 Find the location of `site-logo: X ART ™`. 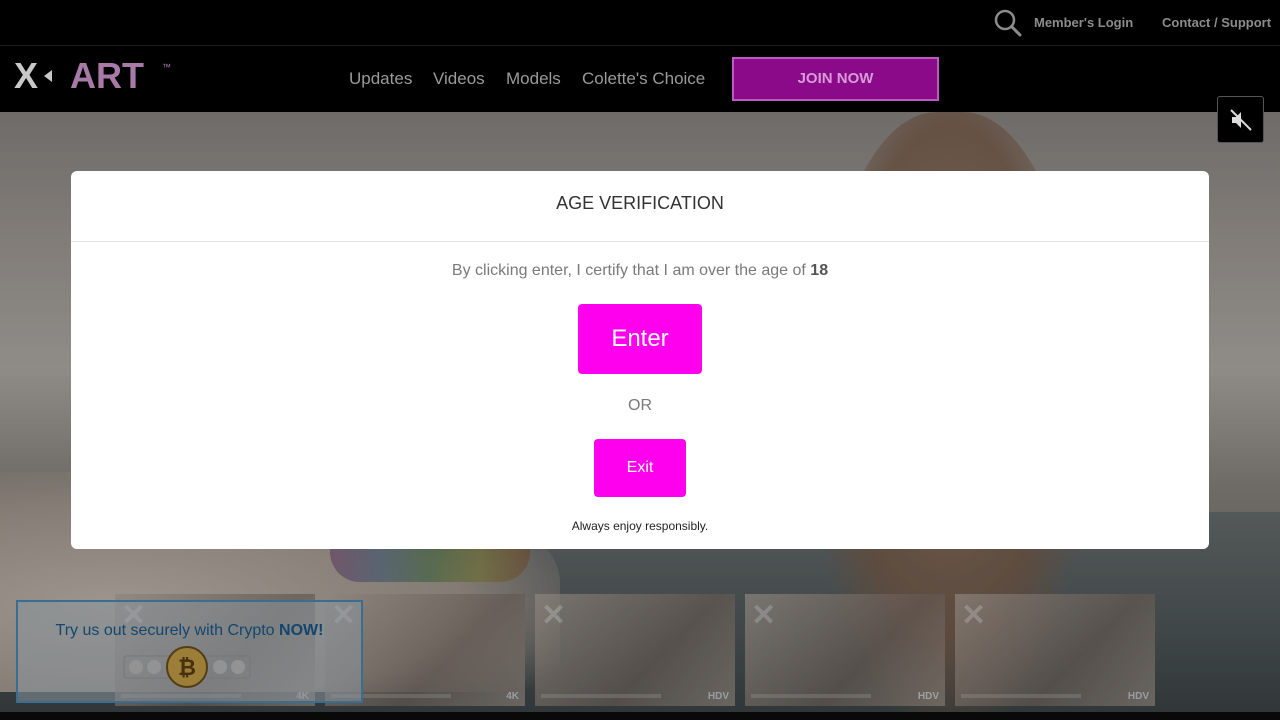

site-logo: X ART ™ is located at coordinates (94, 76).